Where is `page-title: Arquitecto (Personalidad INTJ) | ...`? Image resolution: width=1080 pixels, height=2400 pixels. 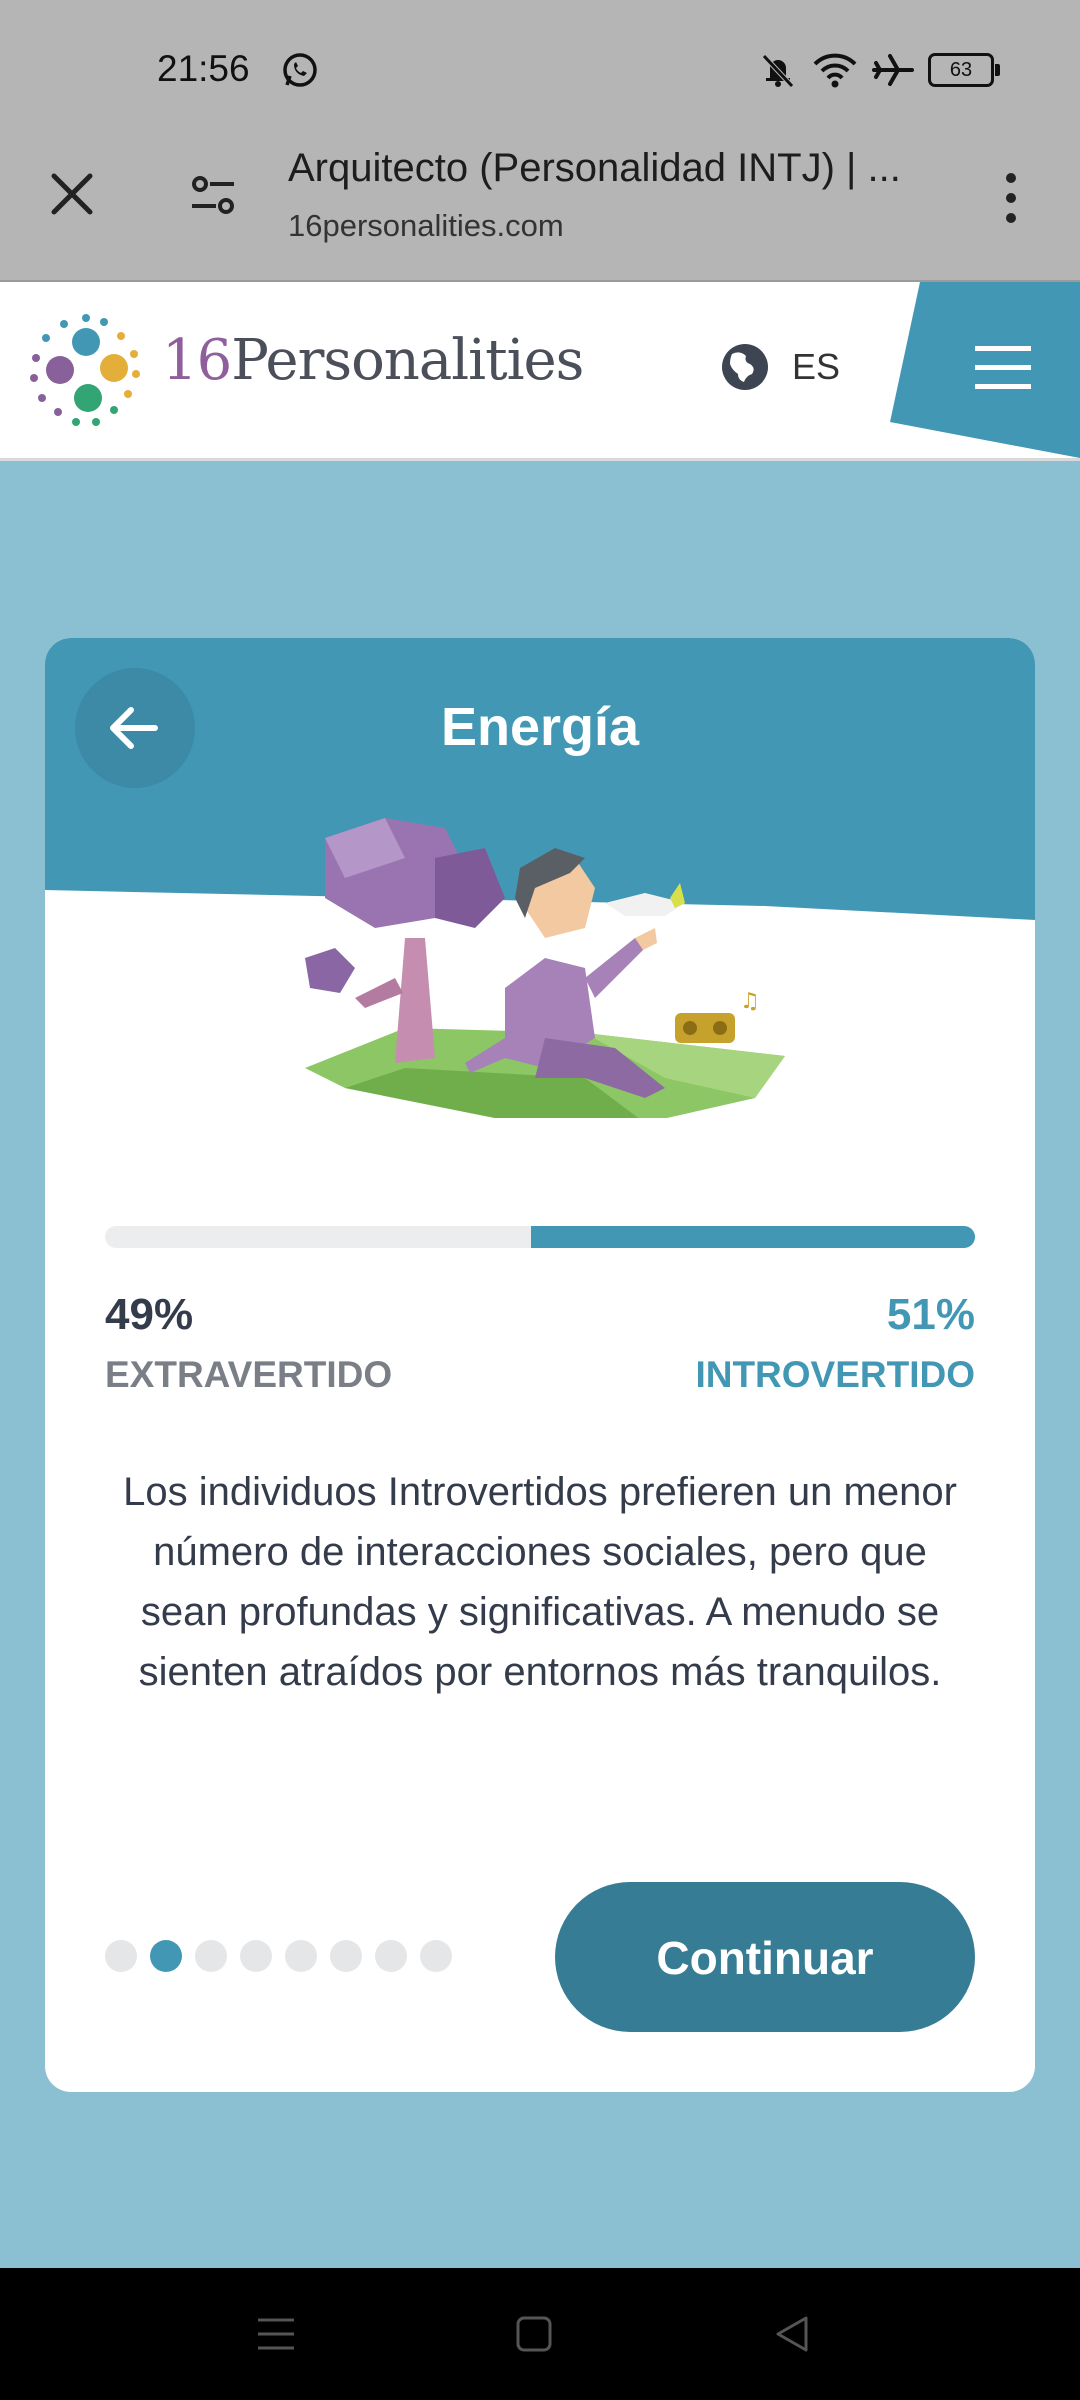 page-title: Arquitecto (Personalidad INTJ) | ... is located at coordinates (618, 168).